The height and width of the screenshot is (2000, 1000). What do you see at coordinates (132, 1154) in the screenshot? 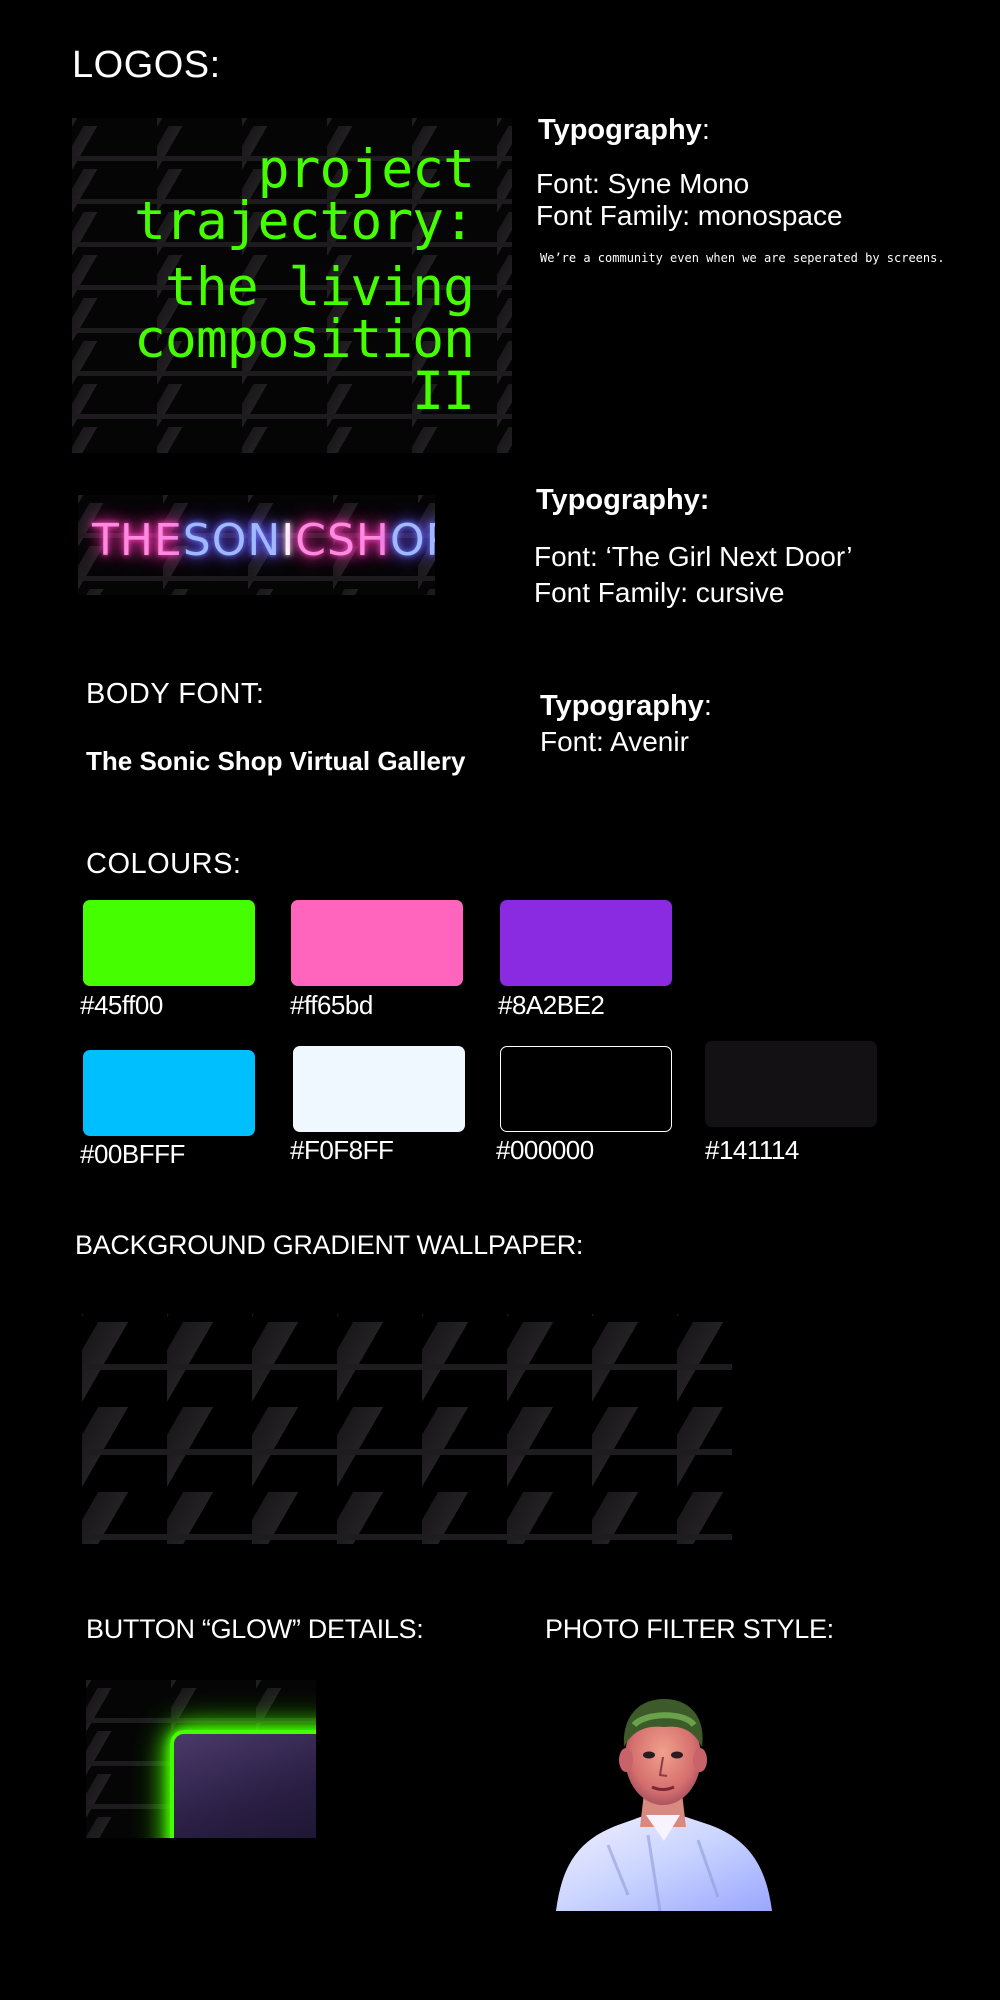
I see `colour-swatch-label: #00BFFF` at bounding box center [132, 1154].